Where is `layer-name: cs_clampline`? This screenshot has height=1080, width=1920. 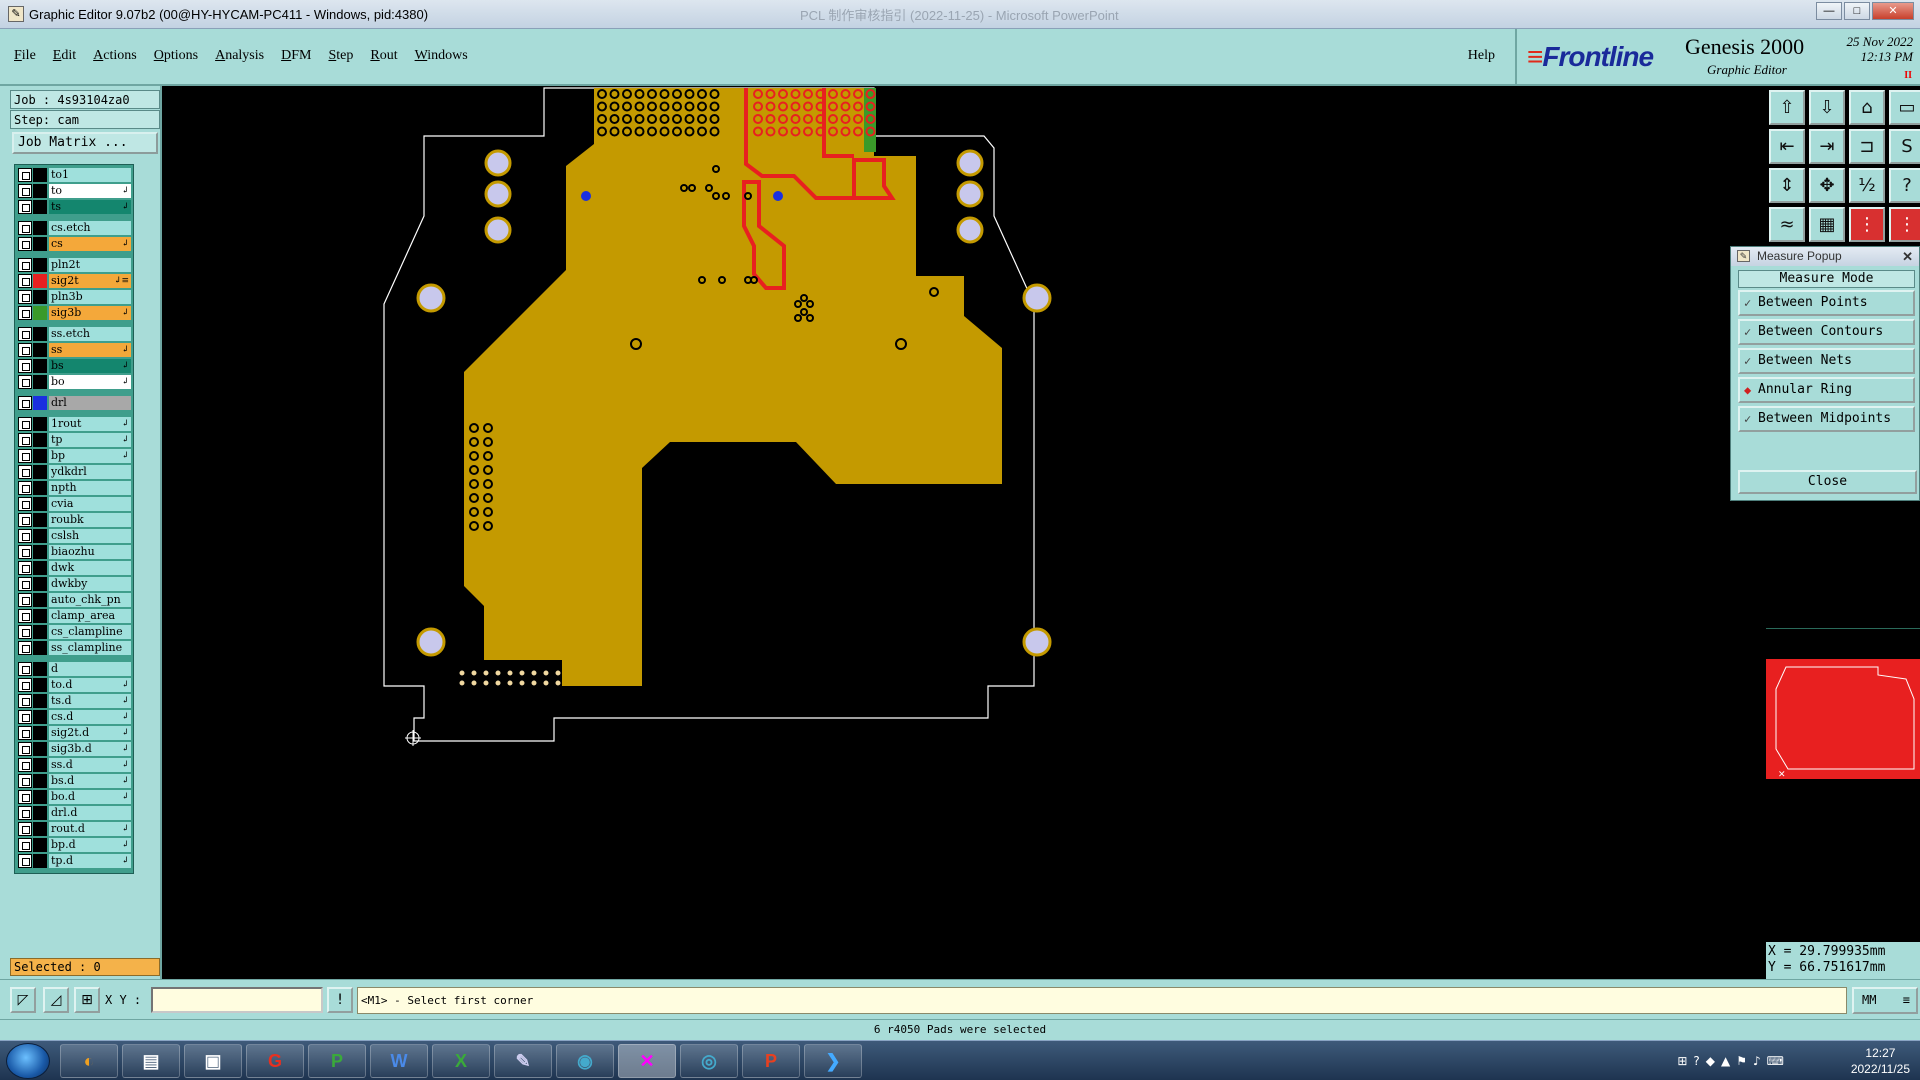 layer-name: cs_clampline is located at coordinates (90, 632).